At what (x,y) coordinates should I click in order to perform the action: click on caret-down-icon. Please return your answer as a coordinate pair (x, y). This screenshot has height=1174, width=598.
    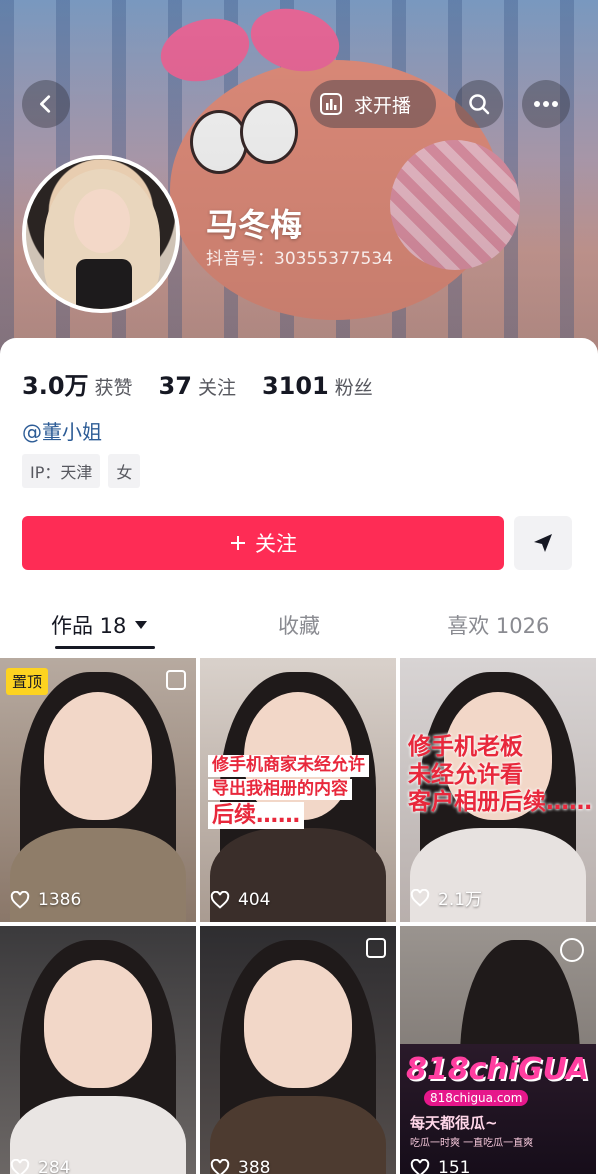
    Looking at the image, I should click on (141, 625).